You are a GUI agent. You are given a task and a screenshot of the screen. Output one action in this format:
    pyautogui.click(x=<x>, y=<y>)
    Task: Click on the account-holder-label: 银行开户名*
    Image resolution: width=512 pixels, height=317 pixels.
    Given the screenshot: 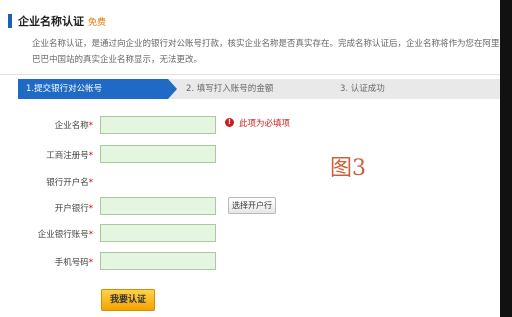 What is the action you would take?
    pyautogui.click(x=49, y=182)
    